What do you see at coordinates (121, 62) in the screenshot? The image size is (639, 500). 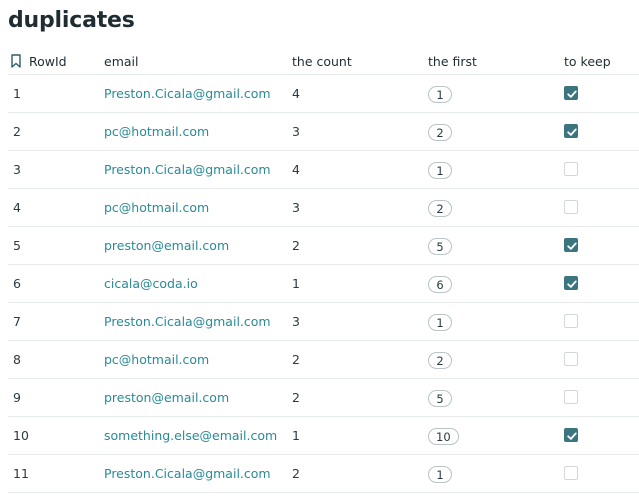 I see `column-header-email: email` at bounding box center [121, 62].